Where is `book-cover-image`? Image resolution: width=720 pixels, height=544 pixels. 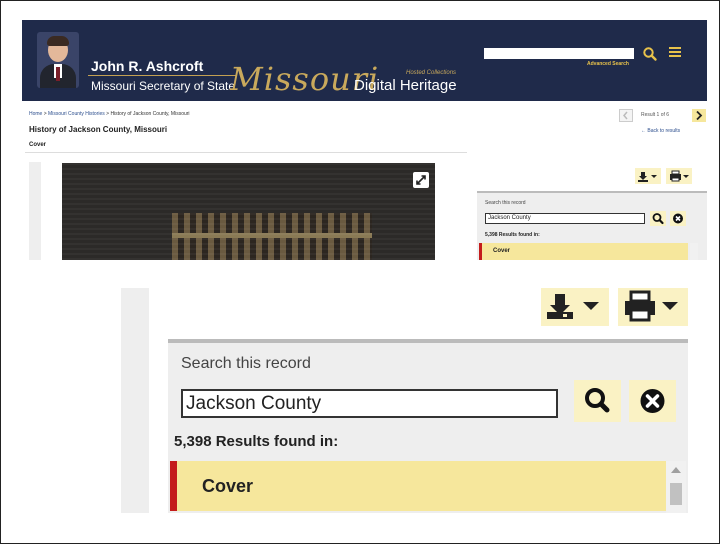
book-cover-image is located at coordinates (248, 211).